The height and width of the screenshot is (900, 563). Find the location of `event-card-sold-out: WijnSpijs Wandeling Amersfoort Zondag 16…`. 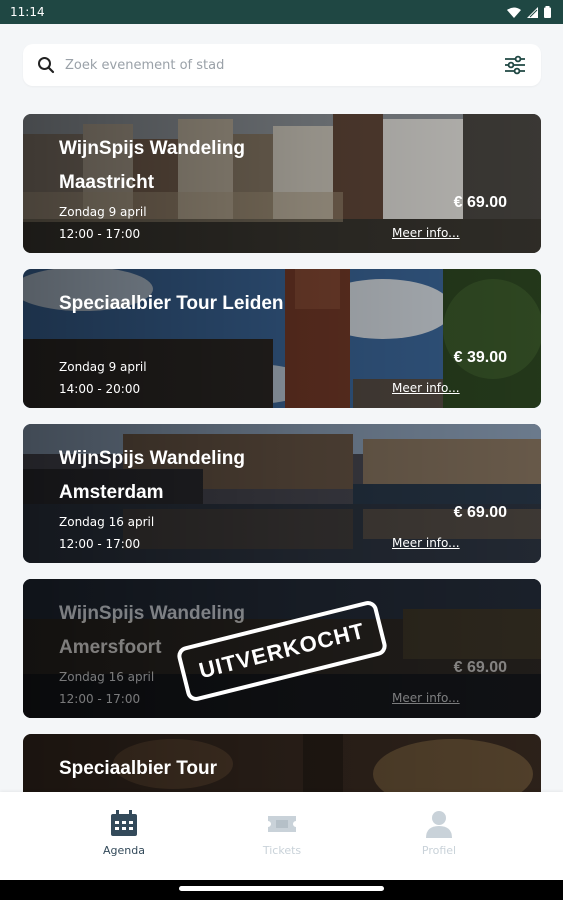

event-card-sold-out: WijnSpijs Wandeling Amersfoort Zondag 16… is located at coordinates (282, 648).